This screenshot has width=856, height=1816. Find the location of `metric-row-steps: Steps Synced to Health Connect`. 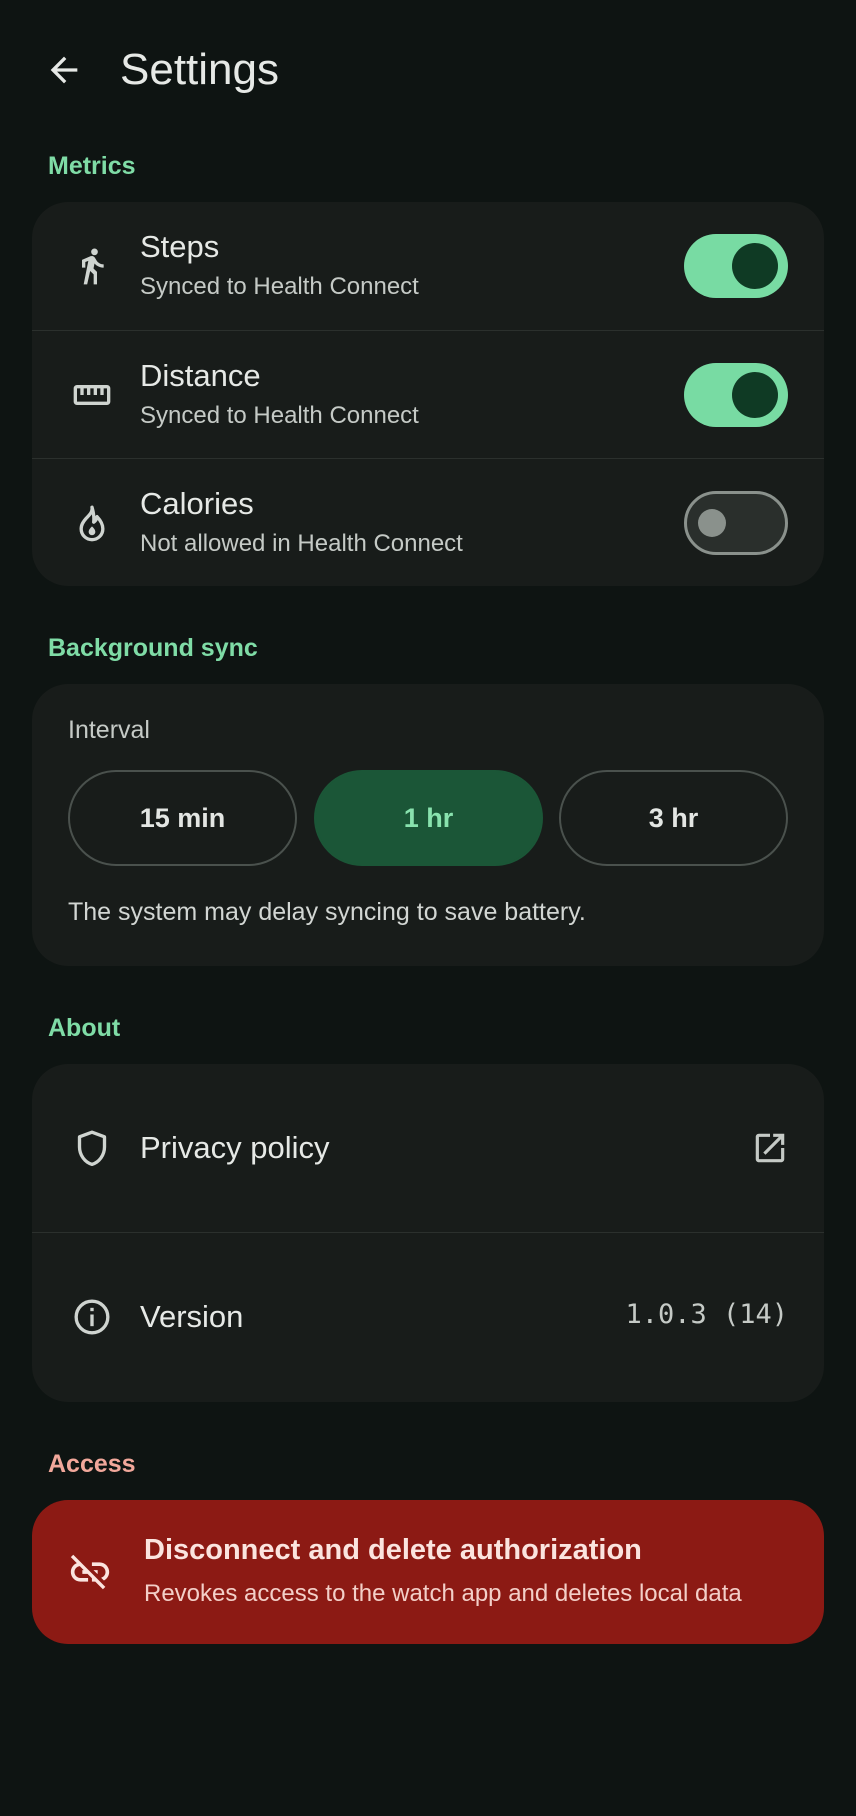

metric-row-steps: Steps Synced to Health Connect is located at coordinates (428, 266).